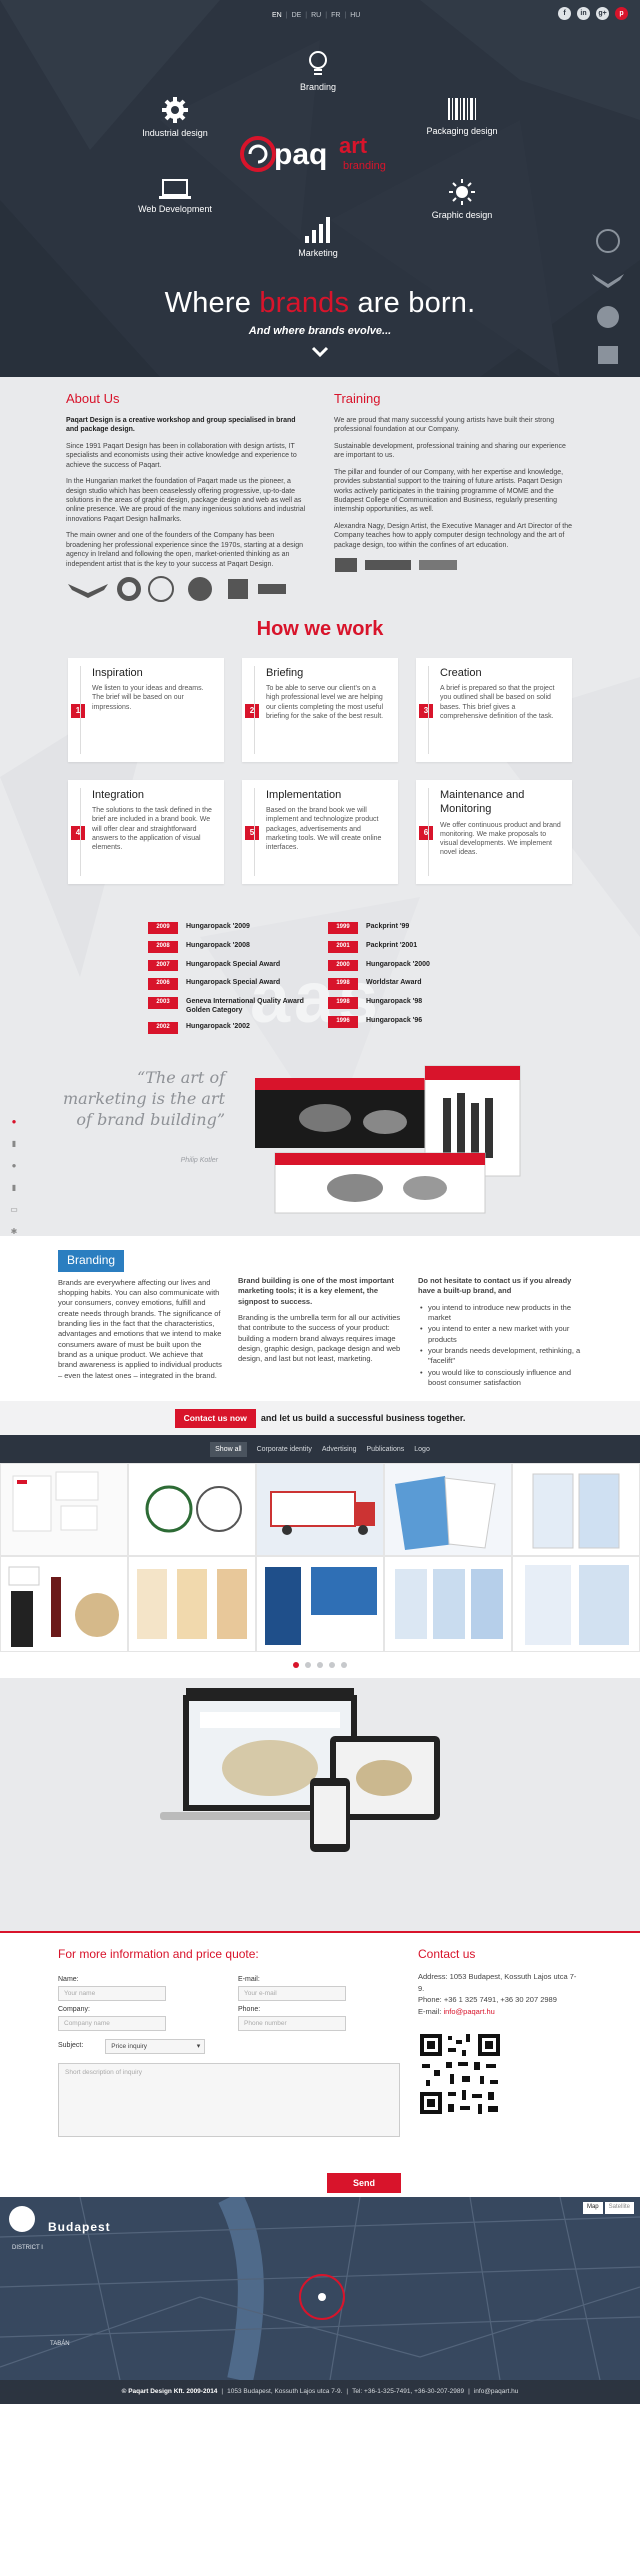 The image size is (640, 2556). What do you see at coordinates (228, 1449) in the screenshot?
I see `filter-show-all: Show all` at bounding box center [228, 1449].